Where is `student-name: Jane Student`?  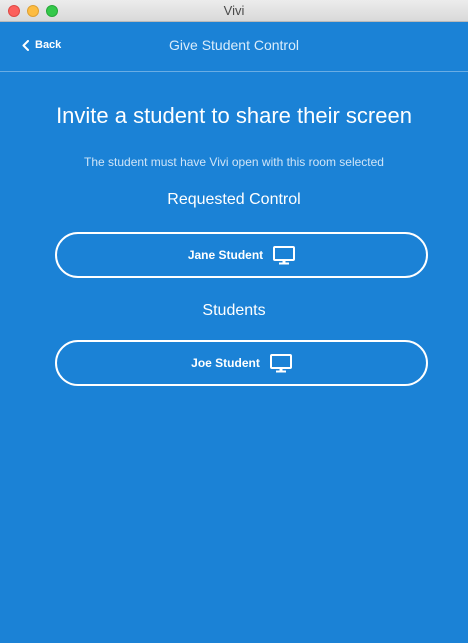
student-name: Jane Student is located at coordinates (225, 255).